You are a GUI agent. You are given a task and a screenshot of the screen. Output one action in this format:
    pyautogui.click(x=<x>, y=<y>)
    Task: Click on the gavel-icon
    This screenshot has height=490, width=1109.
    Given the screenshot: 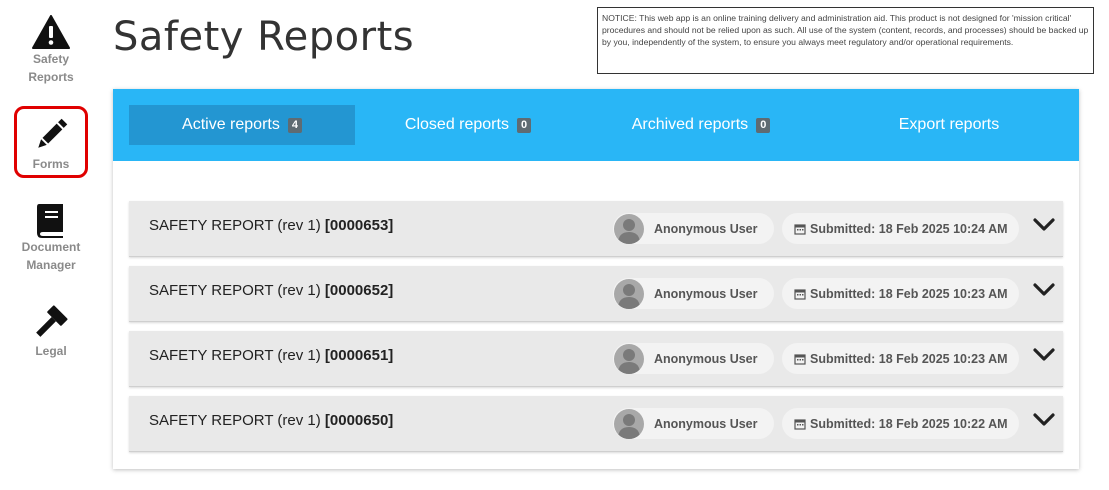 What is the action you would take?
    pyautogui.click(x=51, y=322)
    